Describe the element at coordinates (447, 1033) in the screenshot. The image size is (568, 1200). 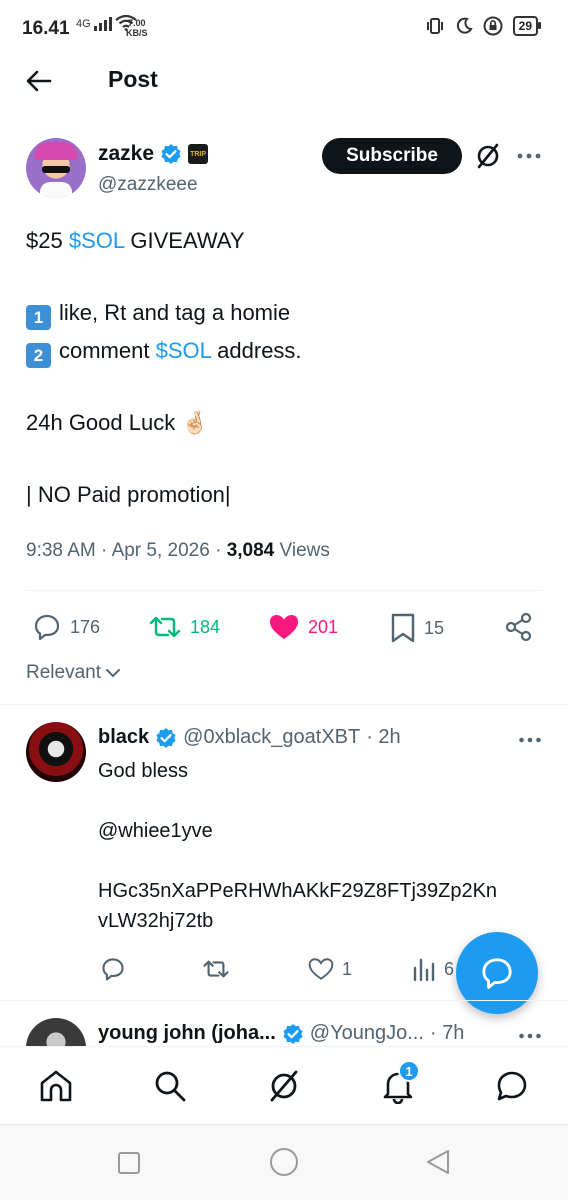
I see `reply-time: · 7h` at that location.